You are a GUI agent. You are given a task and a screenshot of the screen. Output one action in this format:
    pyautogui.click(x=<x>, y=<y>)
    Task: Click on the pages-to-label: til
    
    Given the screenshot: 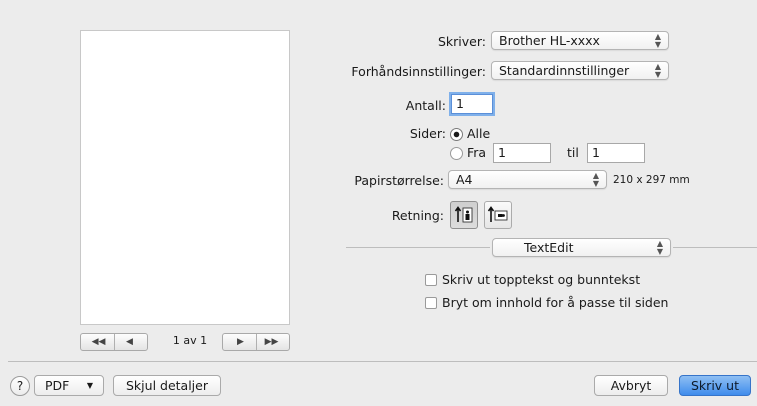 What is the action you would take?
    pyautogui.click(x=573, y=152)
    